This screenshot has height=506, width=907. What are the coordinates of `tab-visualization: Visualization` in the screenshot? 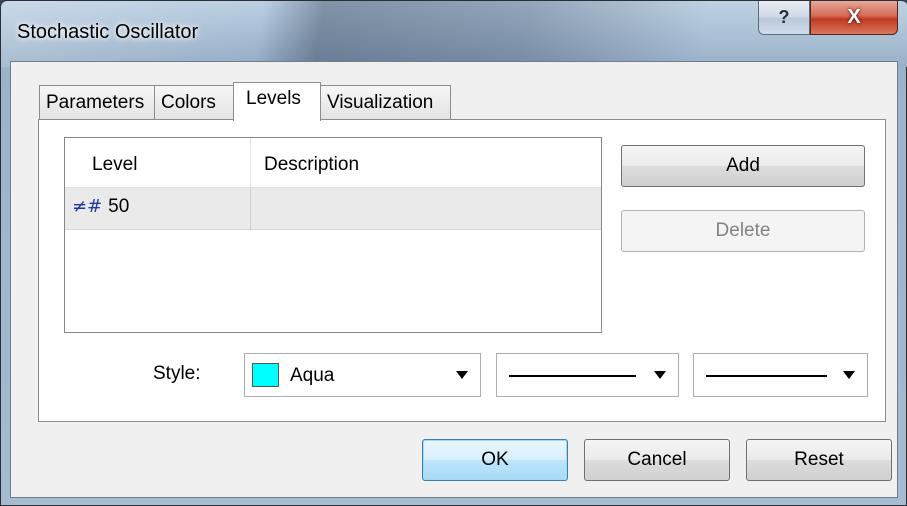 It's located at (385, 102).